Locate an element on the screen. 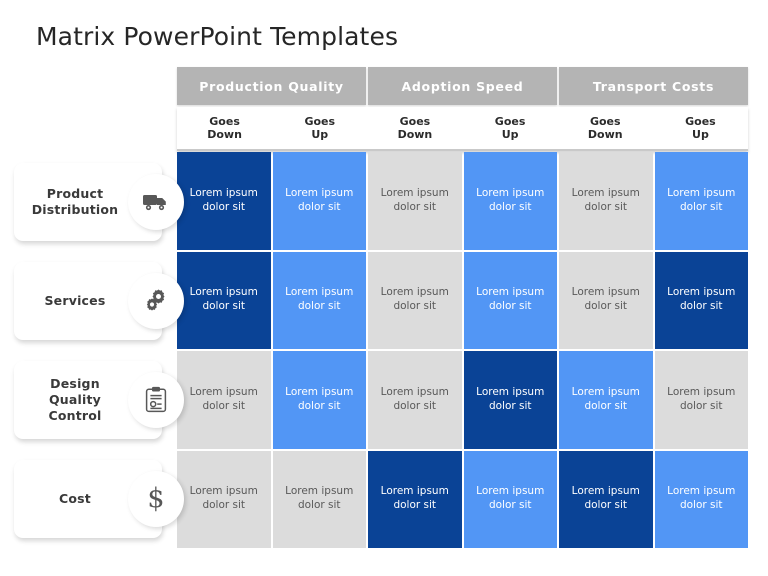 This screenshot has width=768, height=576. row-label-line: Quality is located at coordinates (75, 399).